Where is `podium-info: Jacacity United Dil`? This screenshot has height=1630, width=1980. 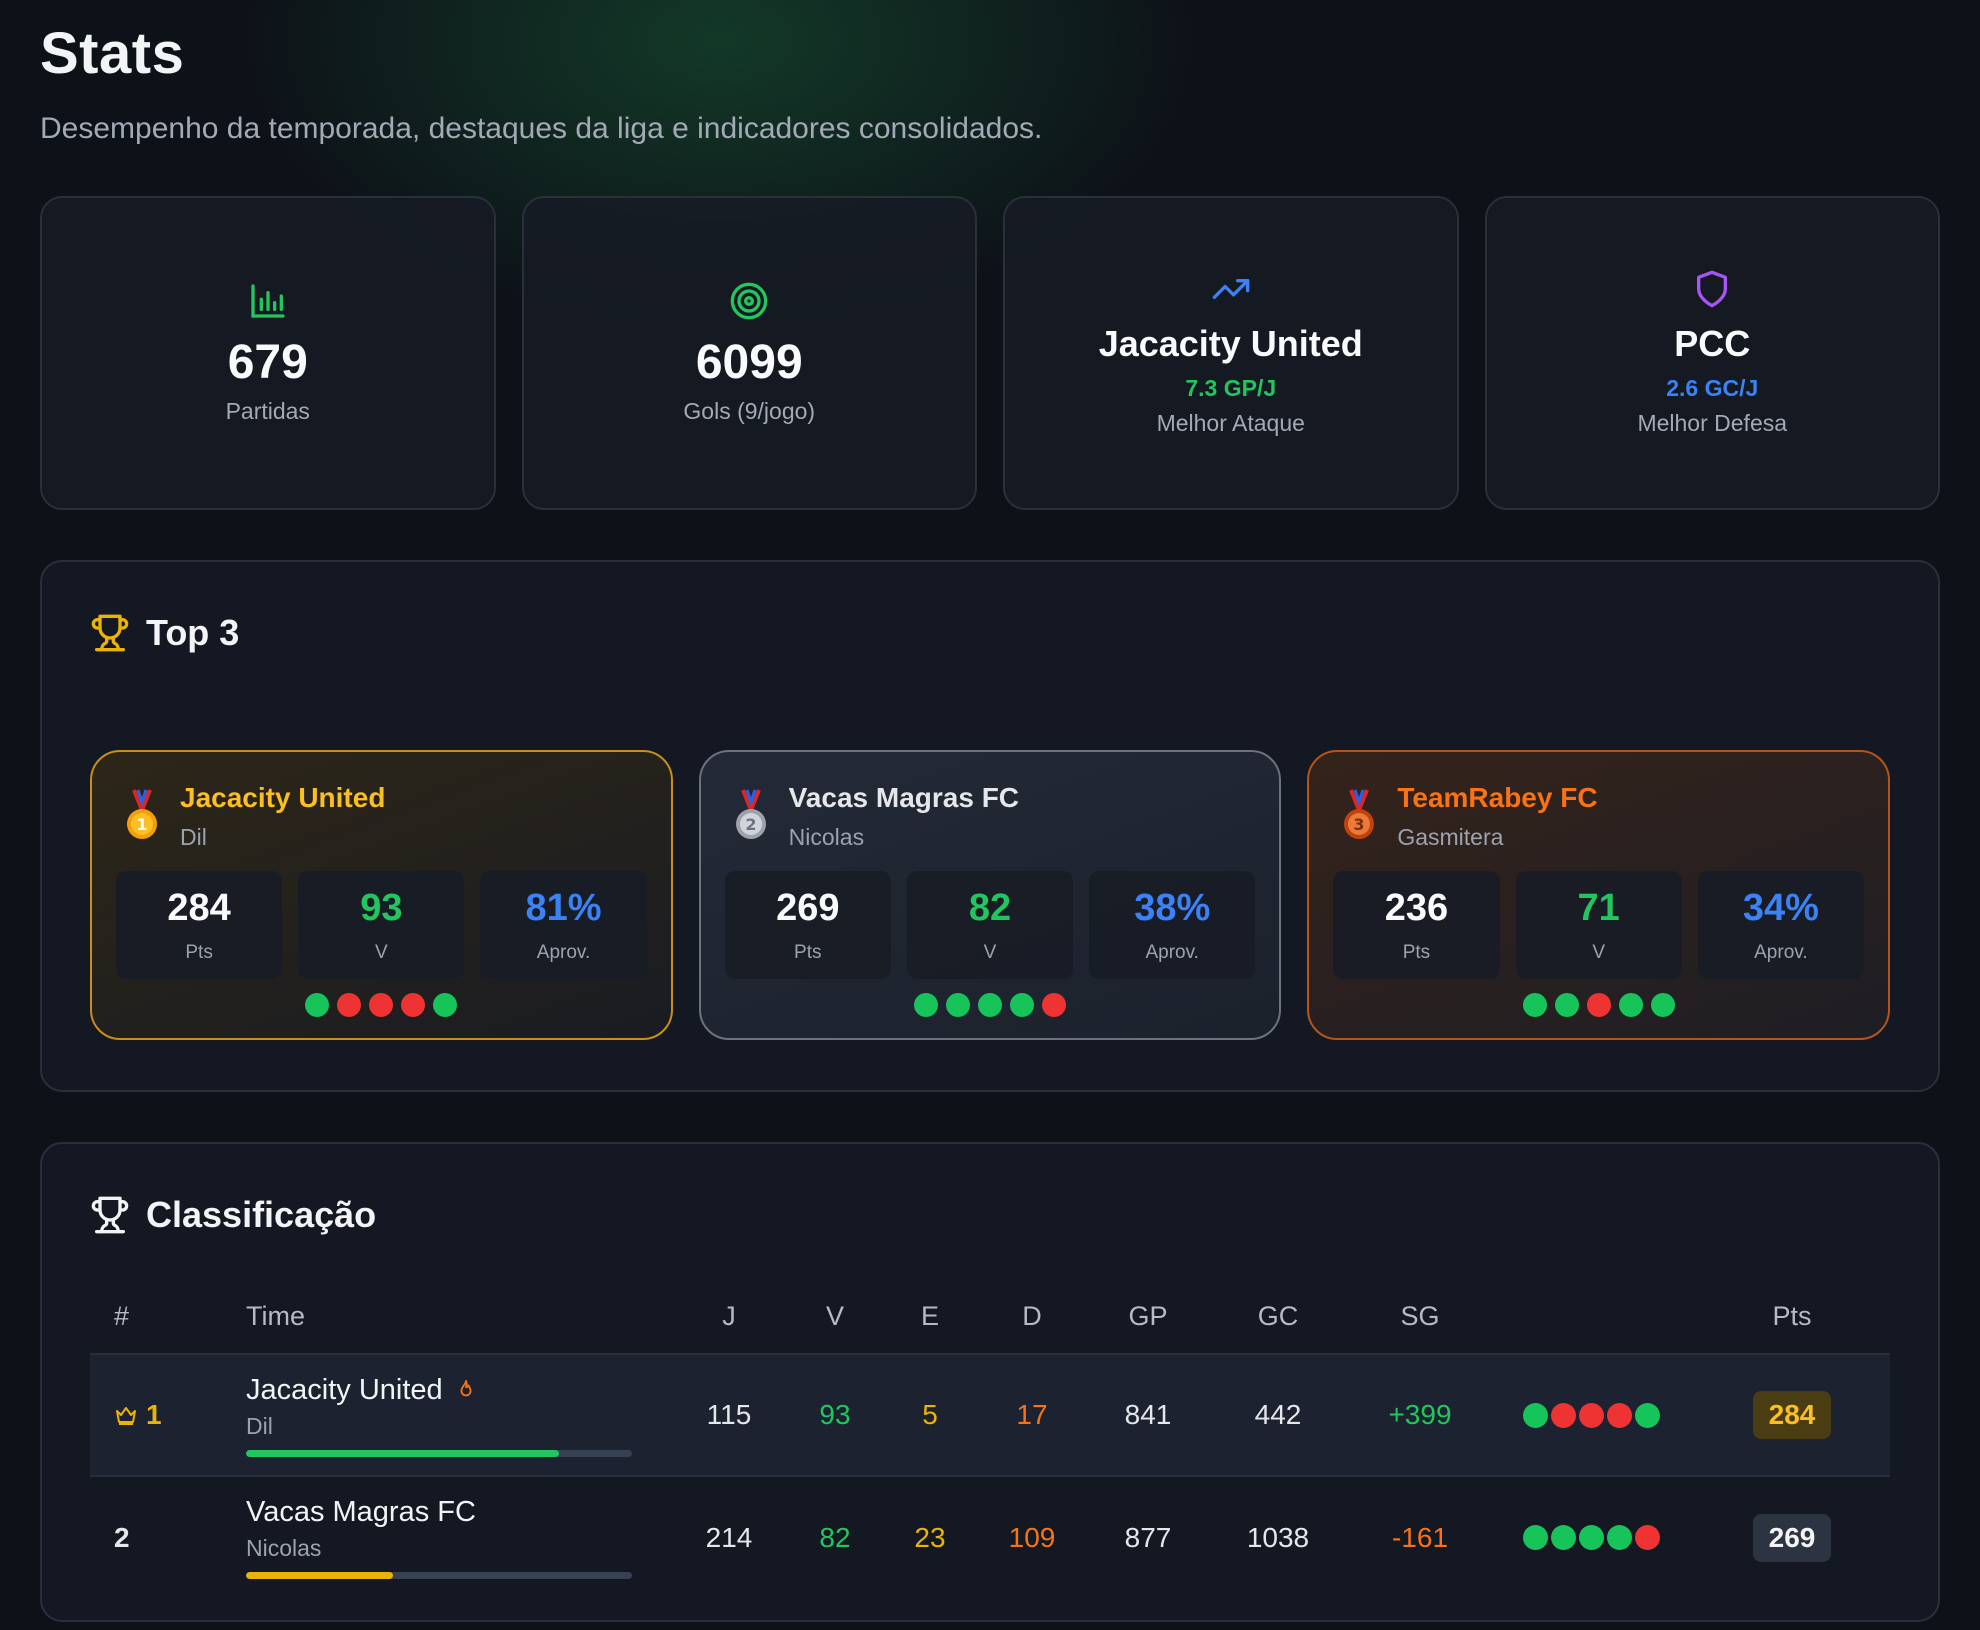 podium-info: Jacacity United Dil is located at coordinates (282, 816).